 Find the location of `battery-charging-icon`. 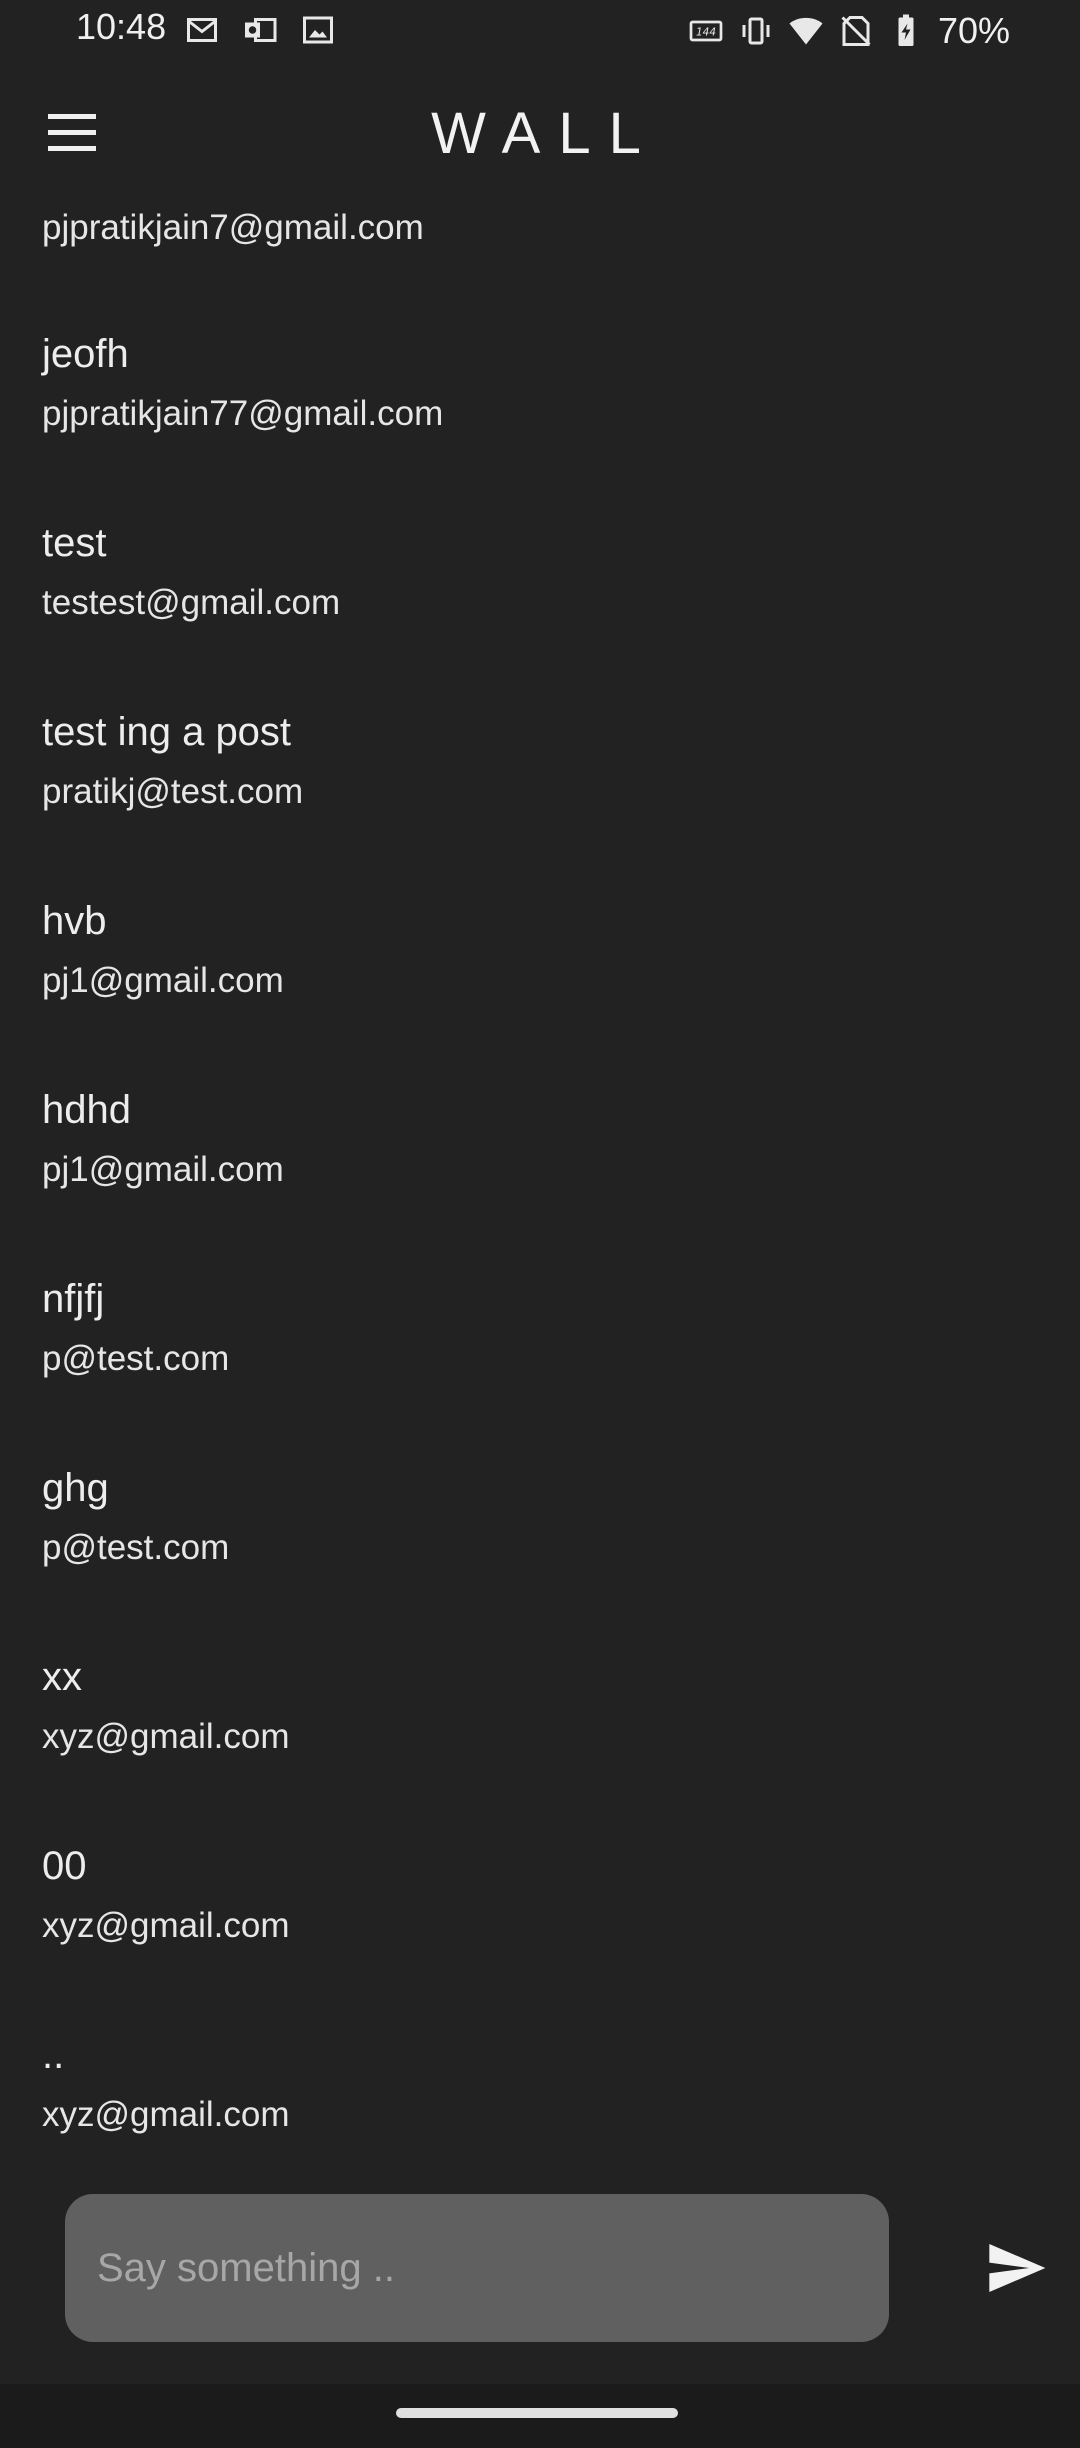

battery-charging-icon is located at coordinates (906, 30).